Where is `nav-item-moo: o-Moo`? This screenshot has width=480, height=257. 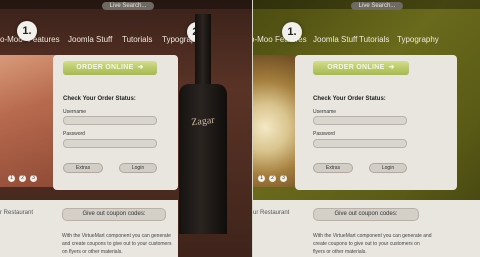 nav-item-moo: o-Moo is located at coordinates (263, 39).